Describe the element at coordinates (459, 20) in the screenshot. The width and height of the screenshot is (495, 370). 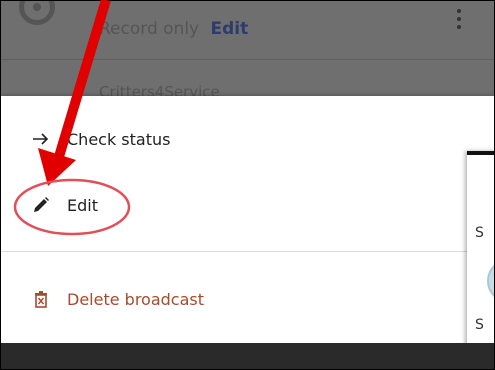
I see `kebab-menu-icon` at that location.